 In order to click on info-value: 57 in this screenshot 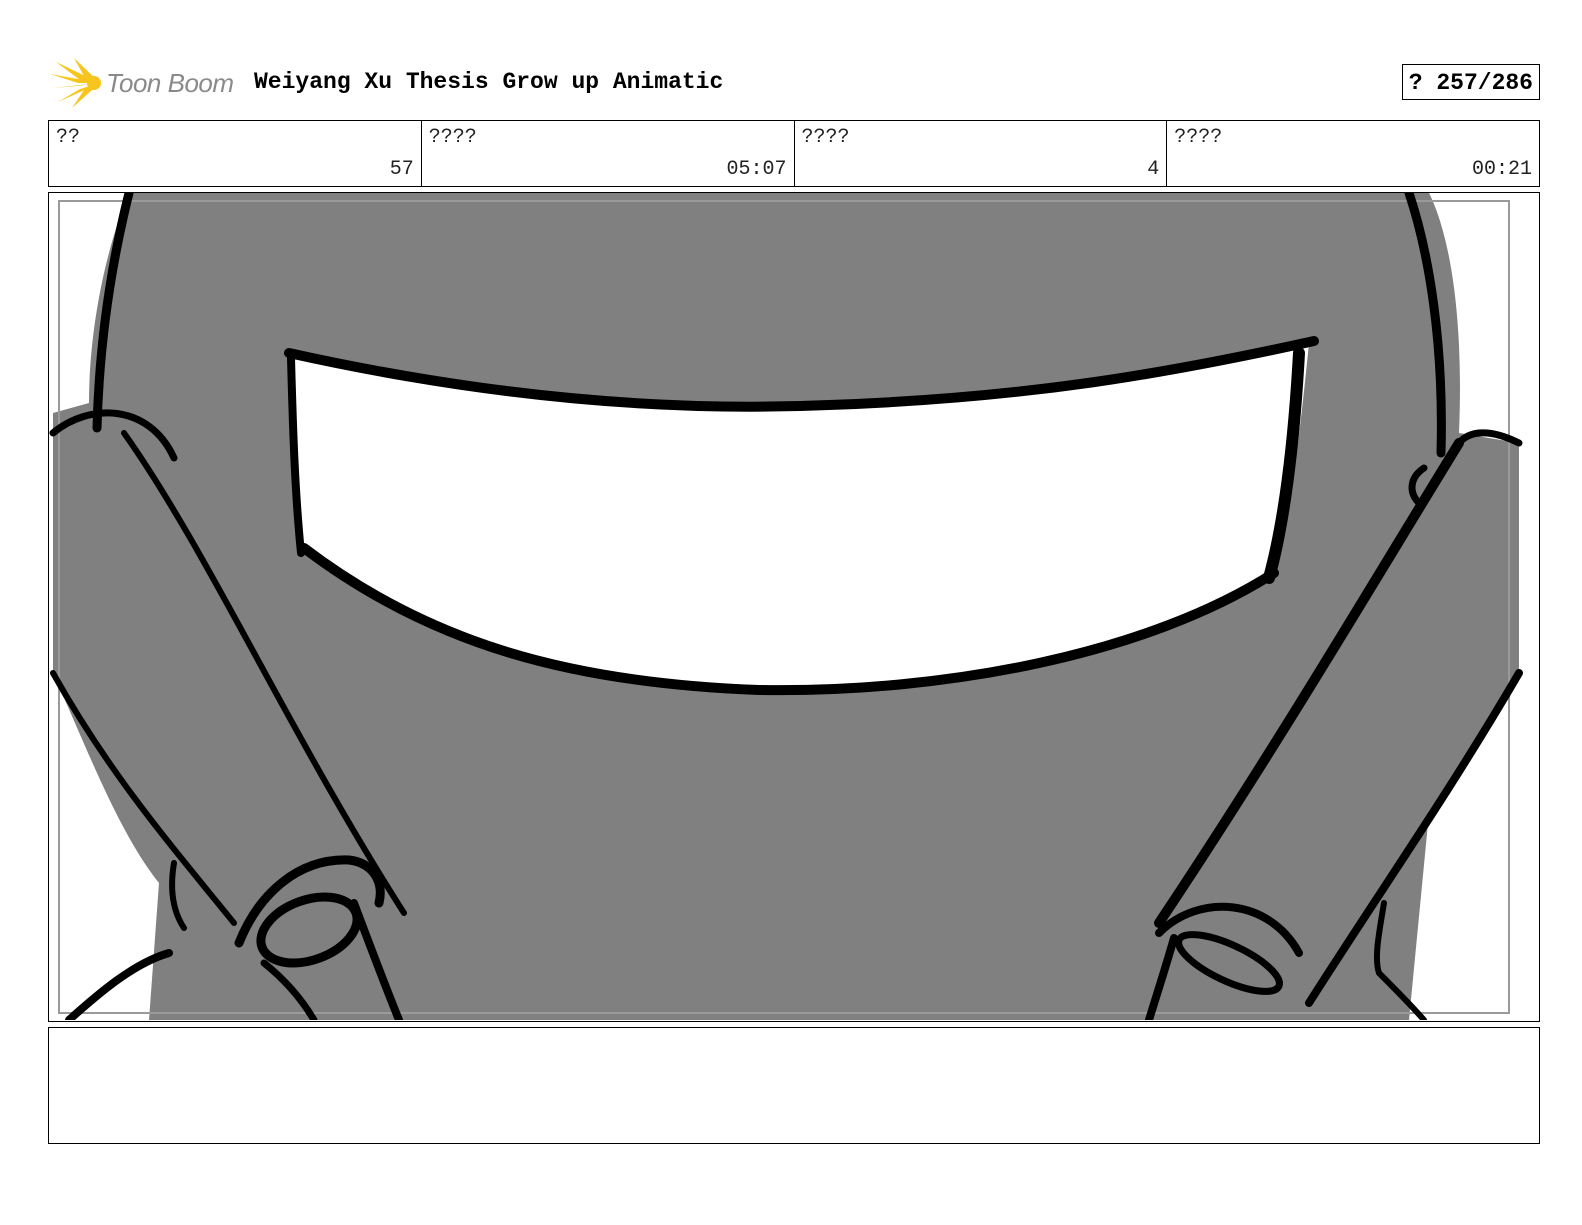, I will do `click(401, 169)`.